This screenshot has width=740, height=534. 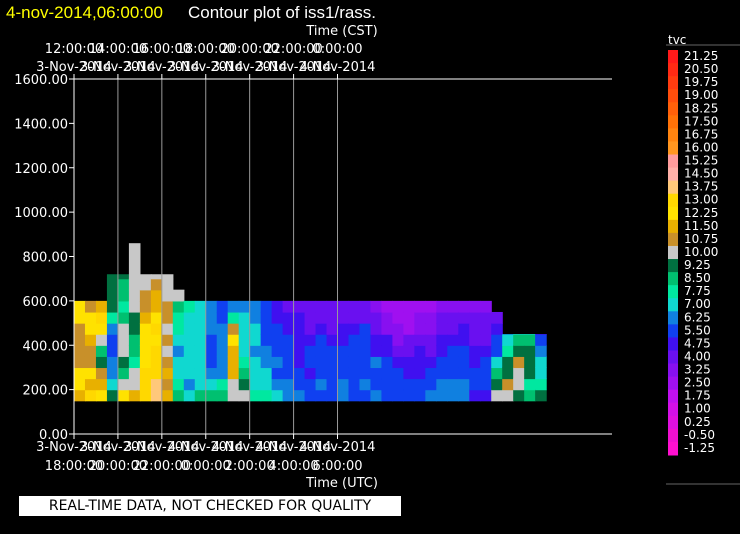 I want to click on colorbar-level-label: 4.00, so click(x=697, y=356).